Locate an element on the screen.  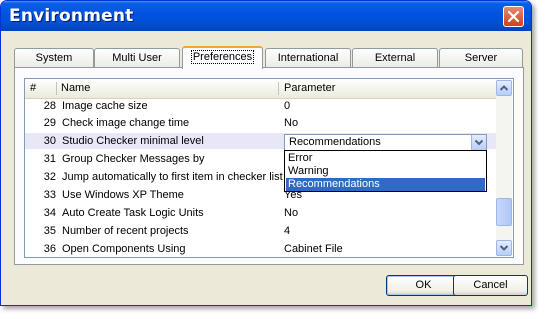
option-warning: Warning is located at coordinates (385, 171).